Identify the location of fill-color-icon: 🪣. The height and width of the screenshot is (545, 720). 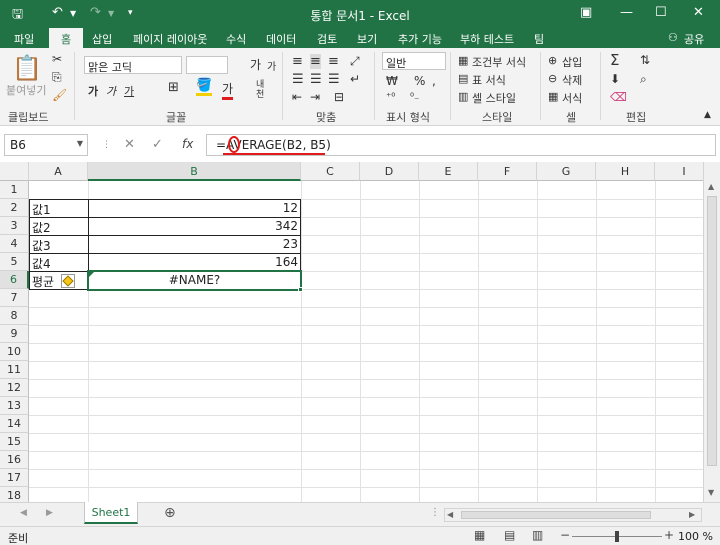
(204, 87).